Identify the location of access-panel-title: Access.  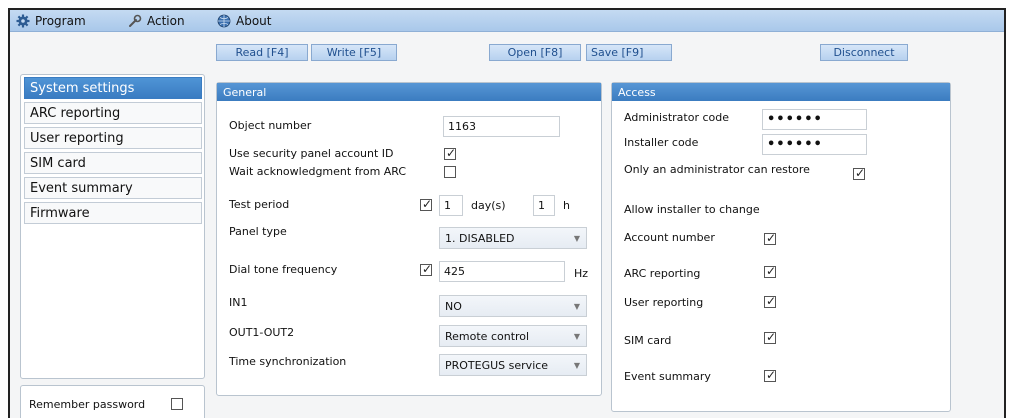
(781, 92).